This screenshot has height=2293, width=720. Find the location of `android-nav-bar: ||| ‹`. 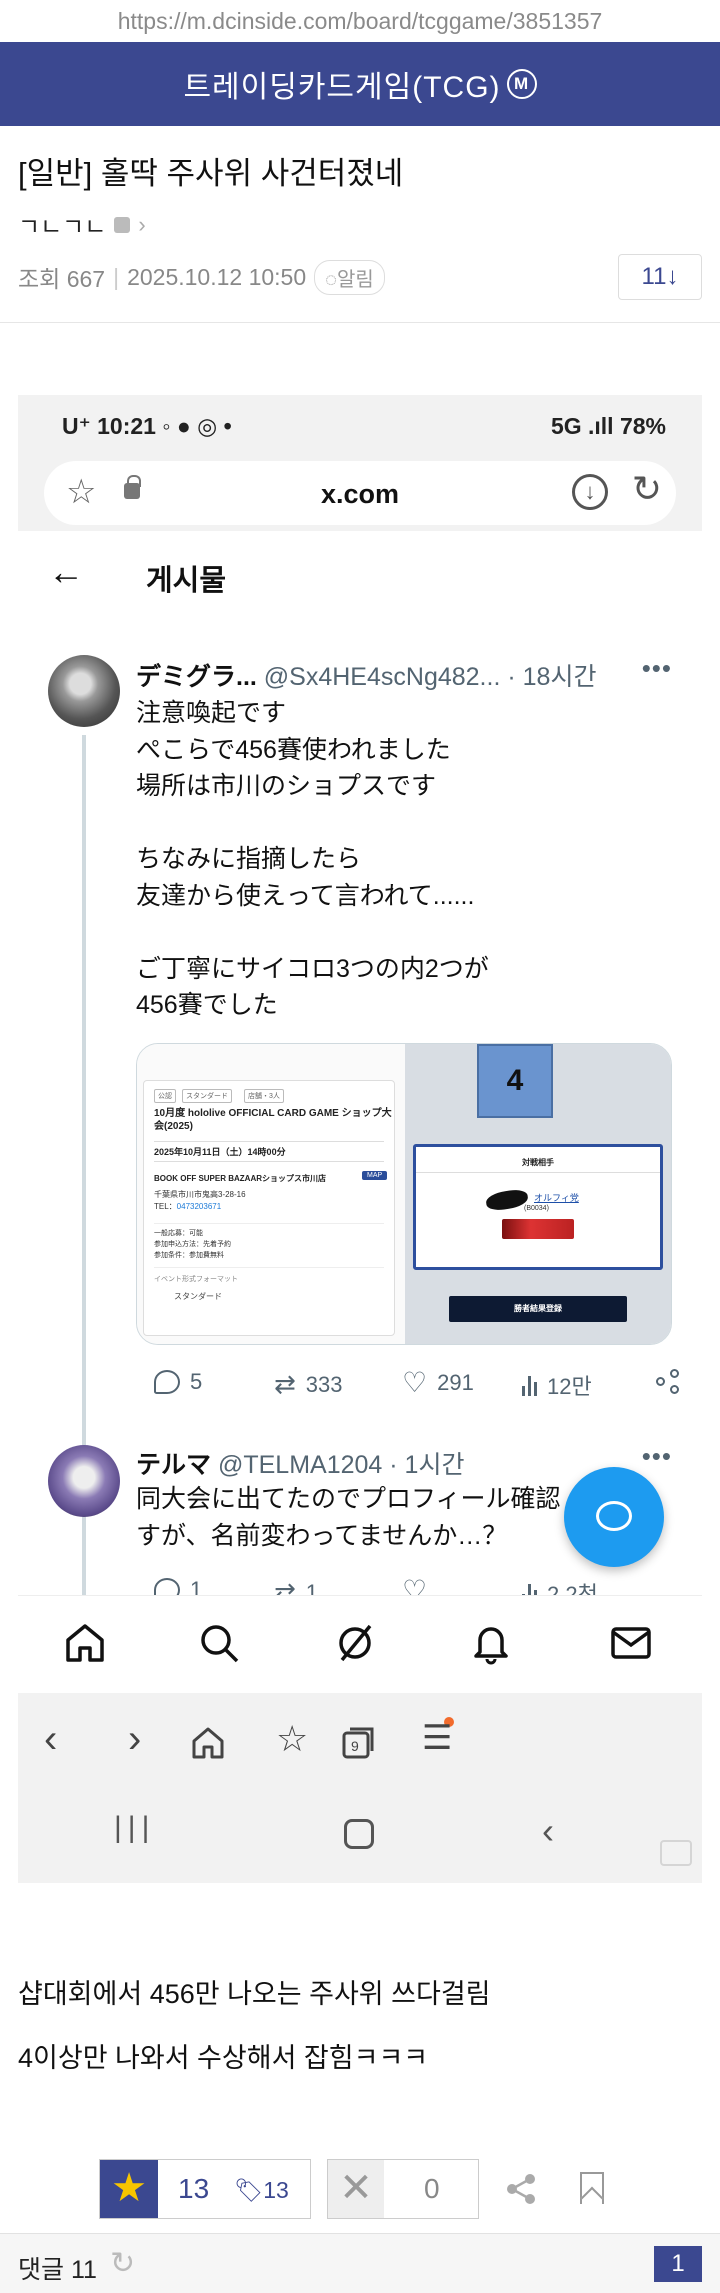

android-nav-bar: ||| ‹ is located at coordinates (360, 1837).